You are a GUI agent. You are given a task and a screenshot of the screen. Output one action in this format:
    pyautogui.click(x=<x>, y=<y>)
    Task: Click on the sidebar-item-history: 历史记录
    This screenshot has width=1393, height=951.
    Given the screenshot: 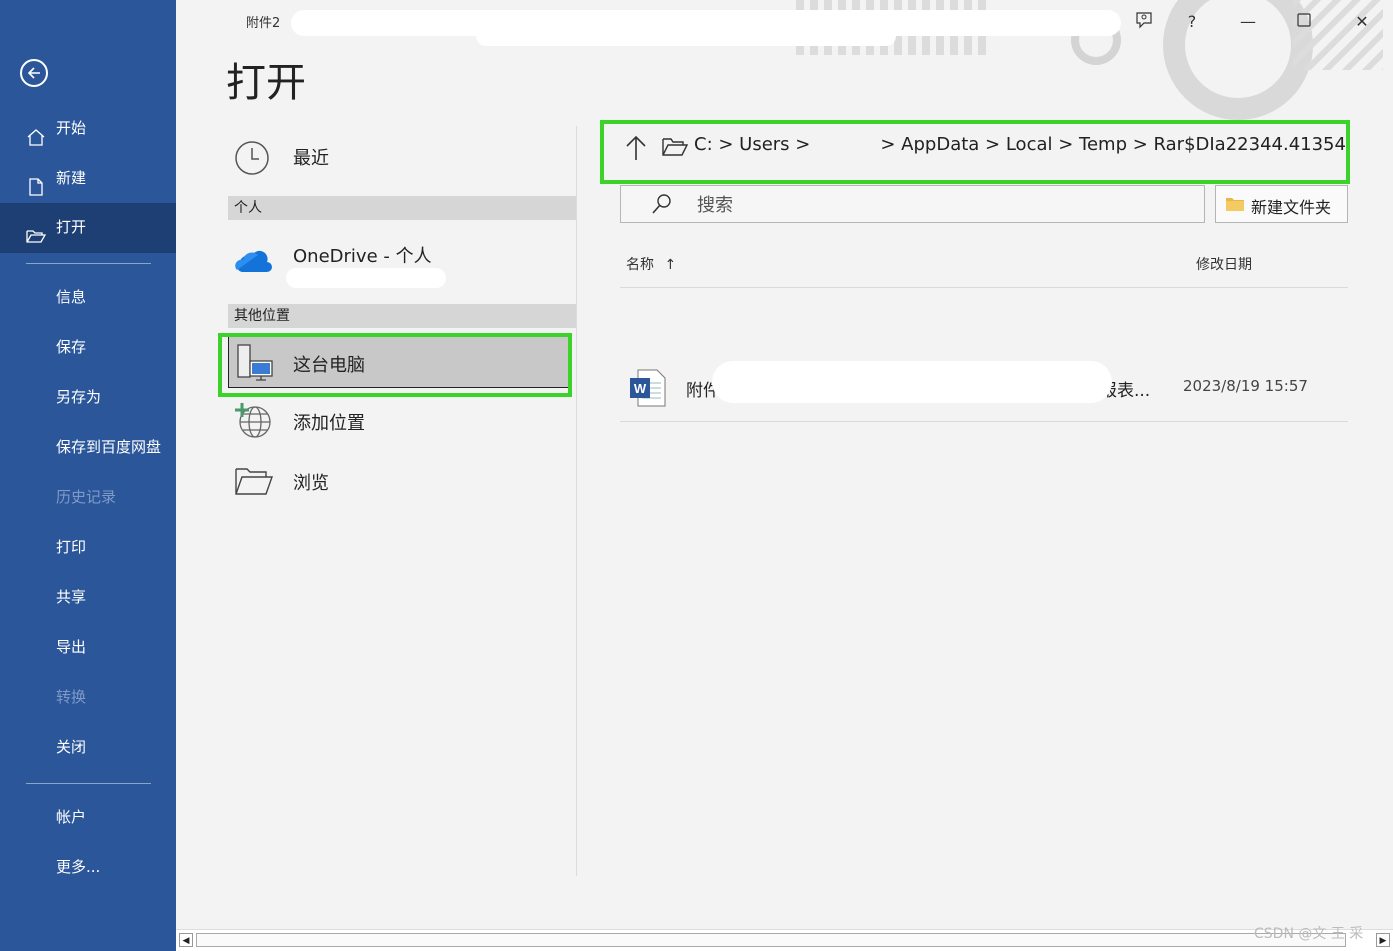 What is the action you would take?
    pyautogui.click(x=88, y=497)
    